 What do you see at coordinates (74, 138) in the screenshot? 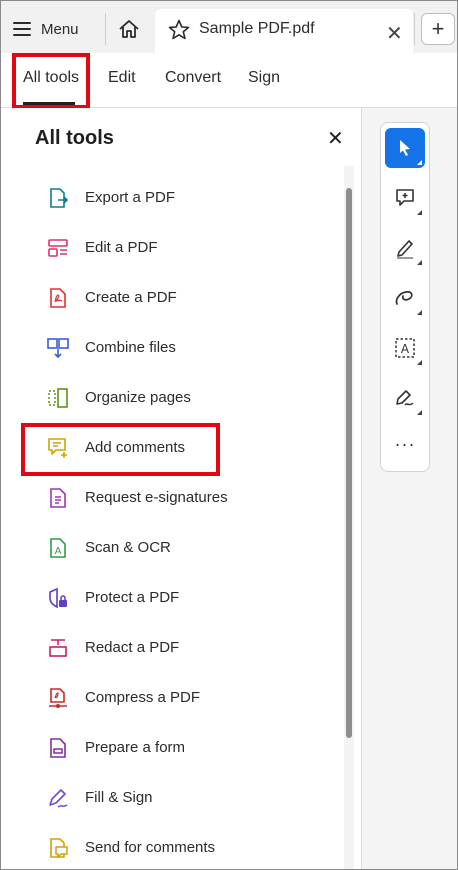
I see `panel-title: All tools` at bounding box center [74, 138].